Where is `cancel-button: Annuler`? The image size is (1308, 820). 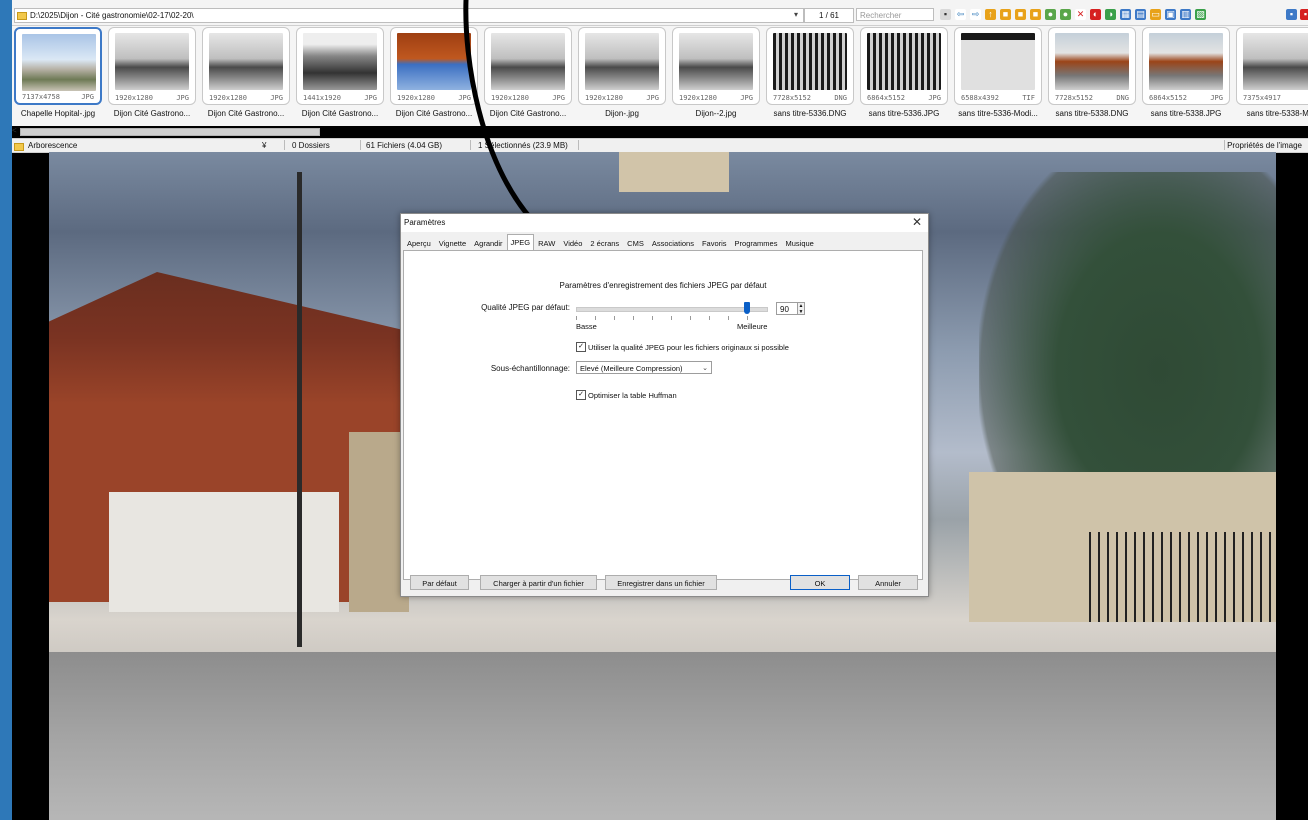 cancel-button: Annuler is located at coordinates (888, 582).